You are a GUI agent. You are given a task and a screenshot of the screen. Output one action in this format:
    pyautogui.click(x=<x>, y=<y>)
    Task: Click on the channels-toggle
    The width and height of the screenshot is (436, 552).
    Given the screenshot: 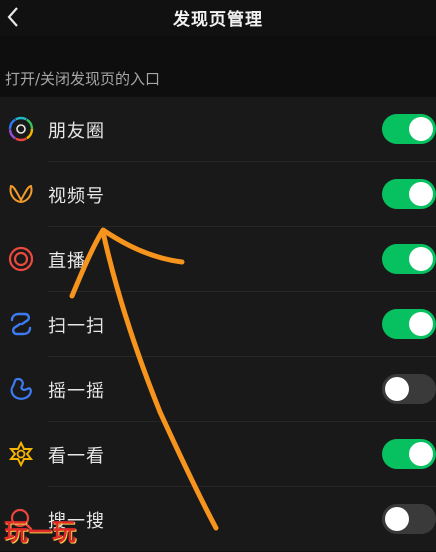 What is the action you would take?
    pyautogui.click(x=409, y=194)
    